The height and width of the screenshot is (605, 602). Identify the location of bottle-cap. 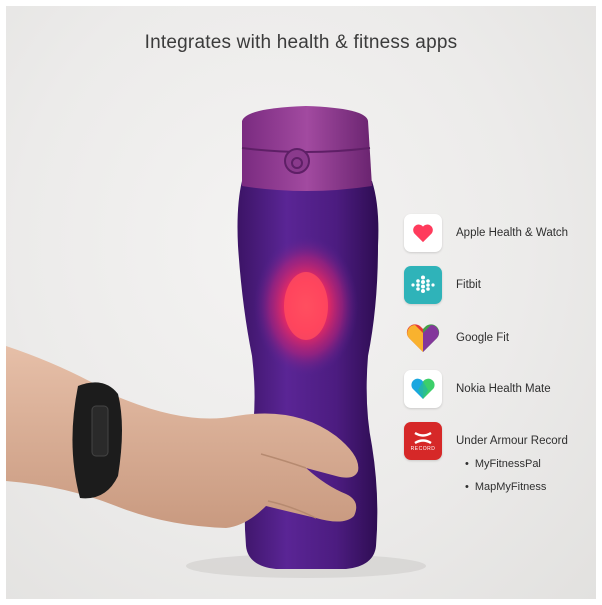
(307, 148).